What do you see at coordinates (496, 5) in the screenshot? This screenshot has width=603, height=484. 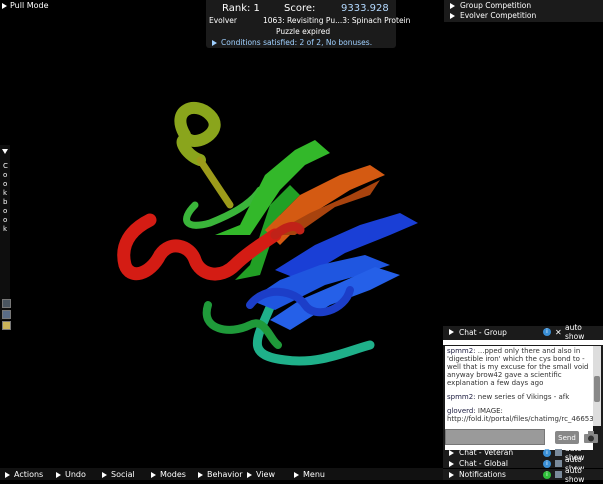 I see `competition-label: Group Competition` at bounding box center [496, 5].